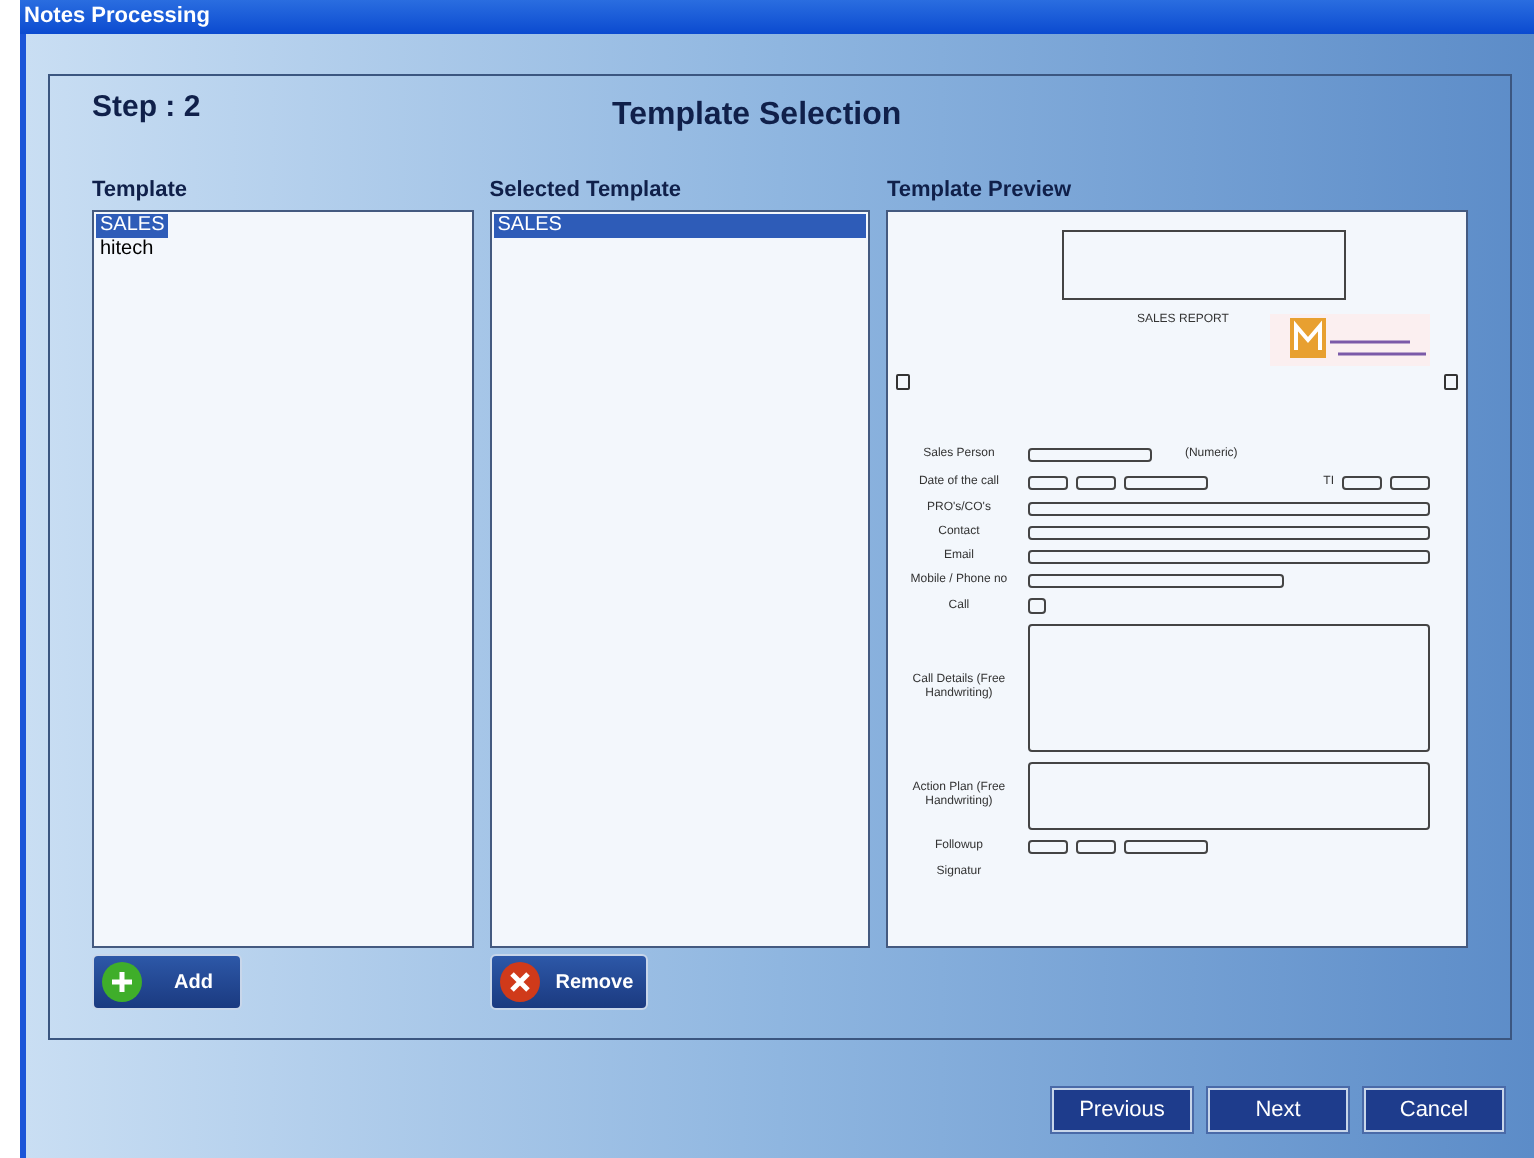  What do you see at coordinates (568, 982) in the screenshot?
I see `remove-button: Remove` at bounding box center [568, 982].